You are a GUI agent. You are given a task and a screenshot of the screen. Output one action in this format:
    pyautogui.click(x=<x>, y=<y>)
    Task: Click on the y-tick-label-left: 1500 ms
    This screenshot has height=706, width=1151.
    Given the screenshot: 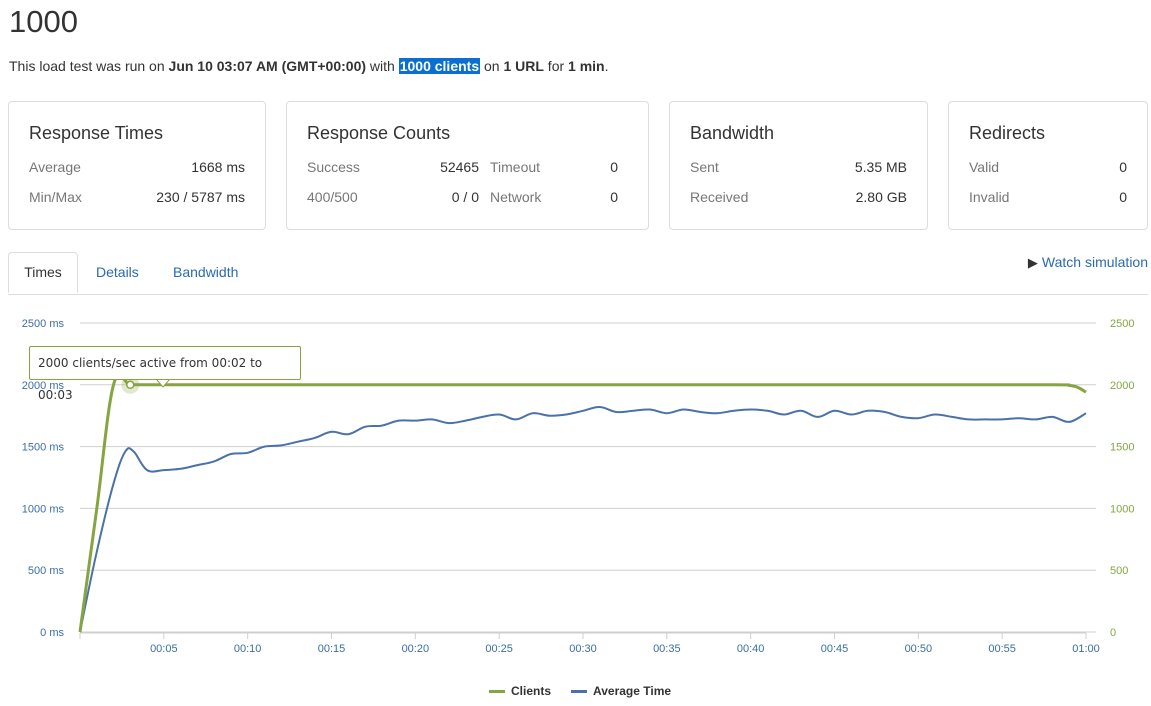 What is the action you would take?
    pyautogui.click(x=43, y=448)
    